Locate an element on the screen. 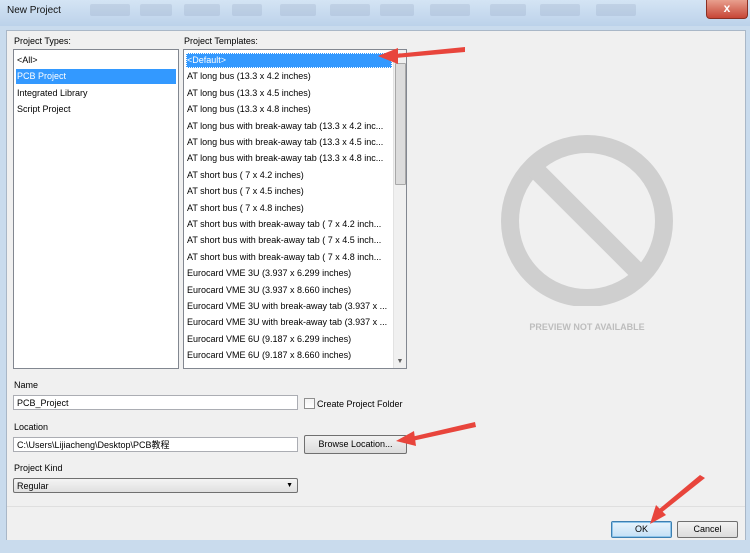  project-kind-value: Regular is located at coordinates (33, 486).